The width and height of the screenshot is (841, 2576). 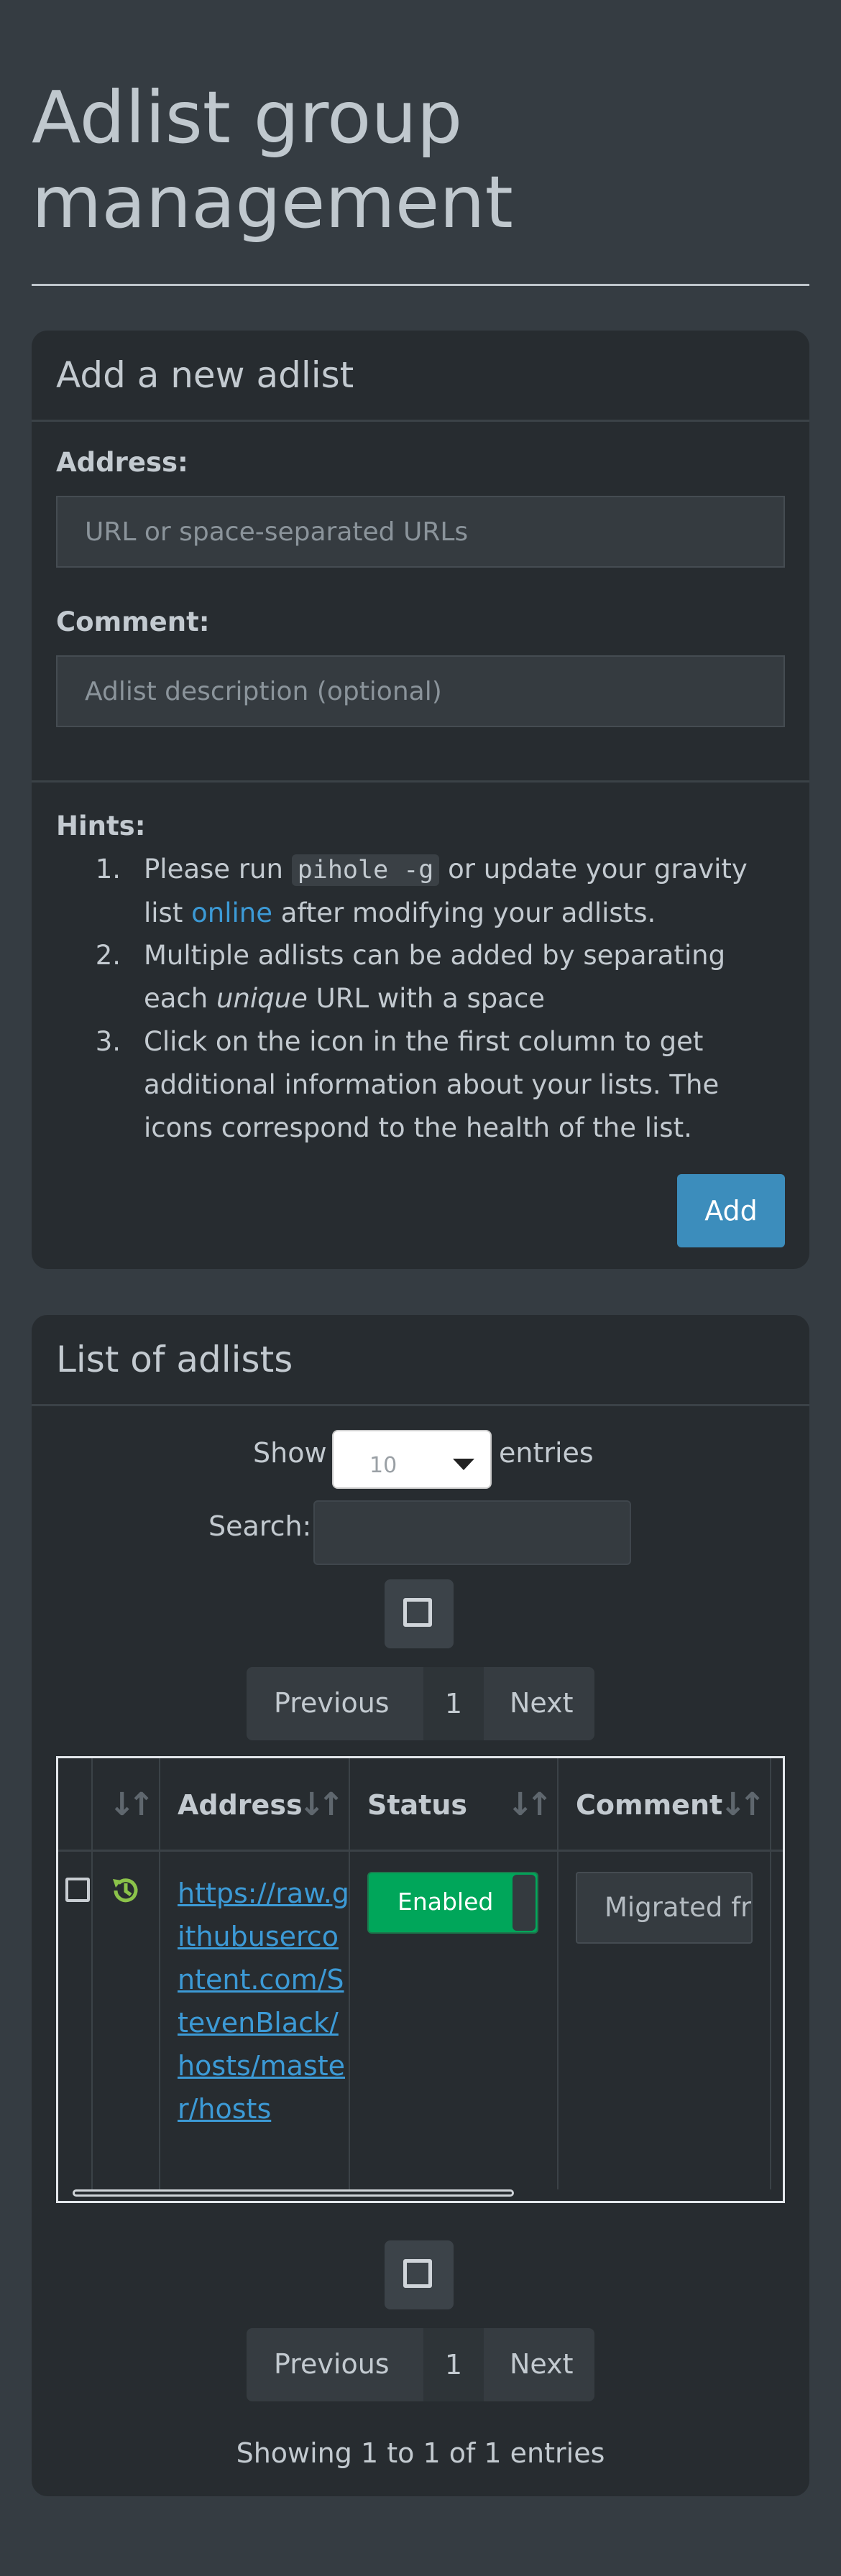 I want to click on col-extra-header, so click(x=777, y=1805).